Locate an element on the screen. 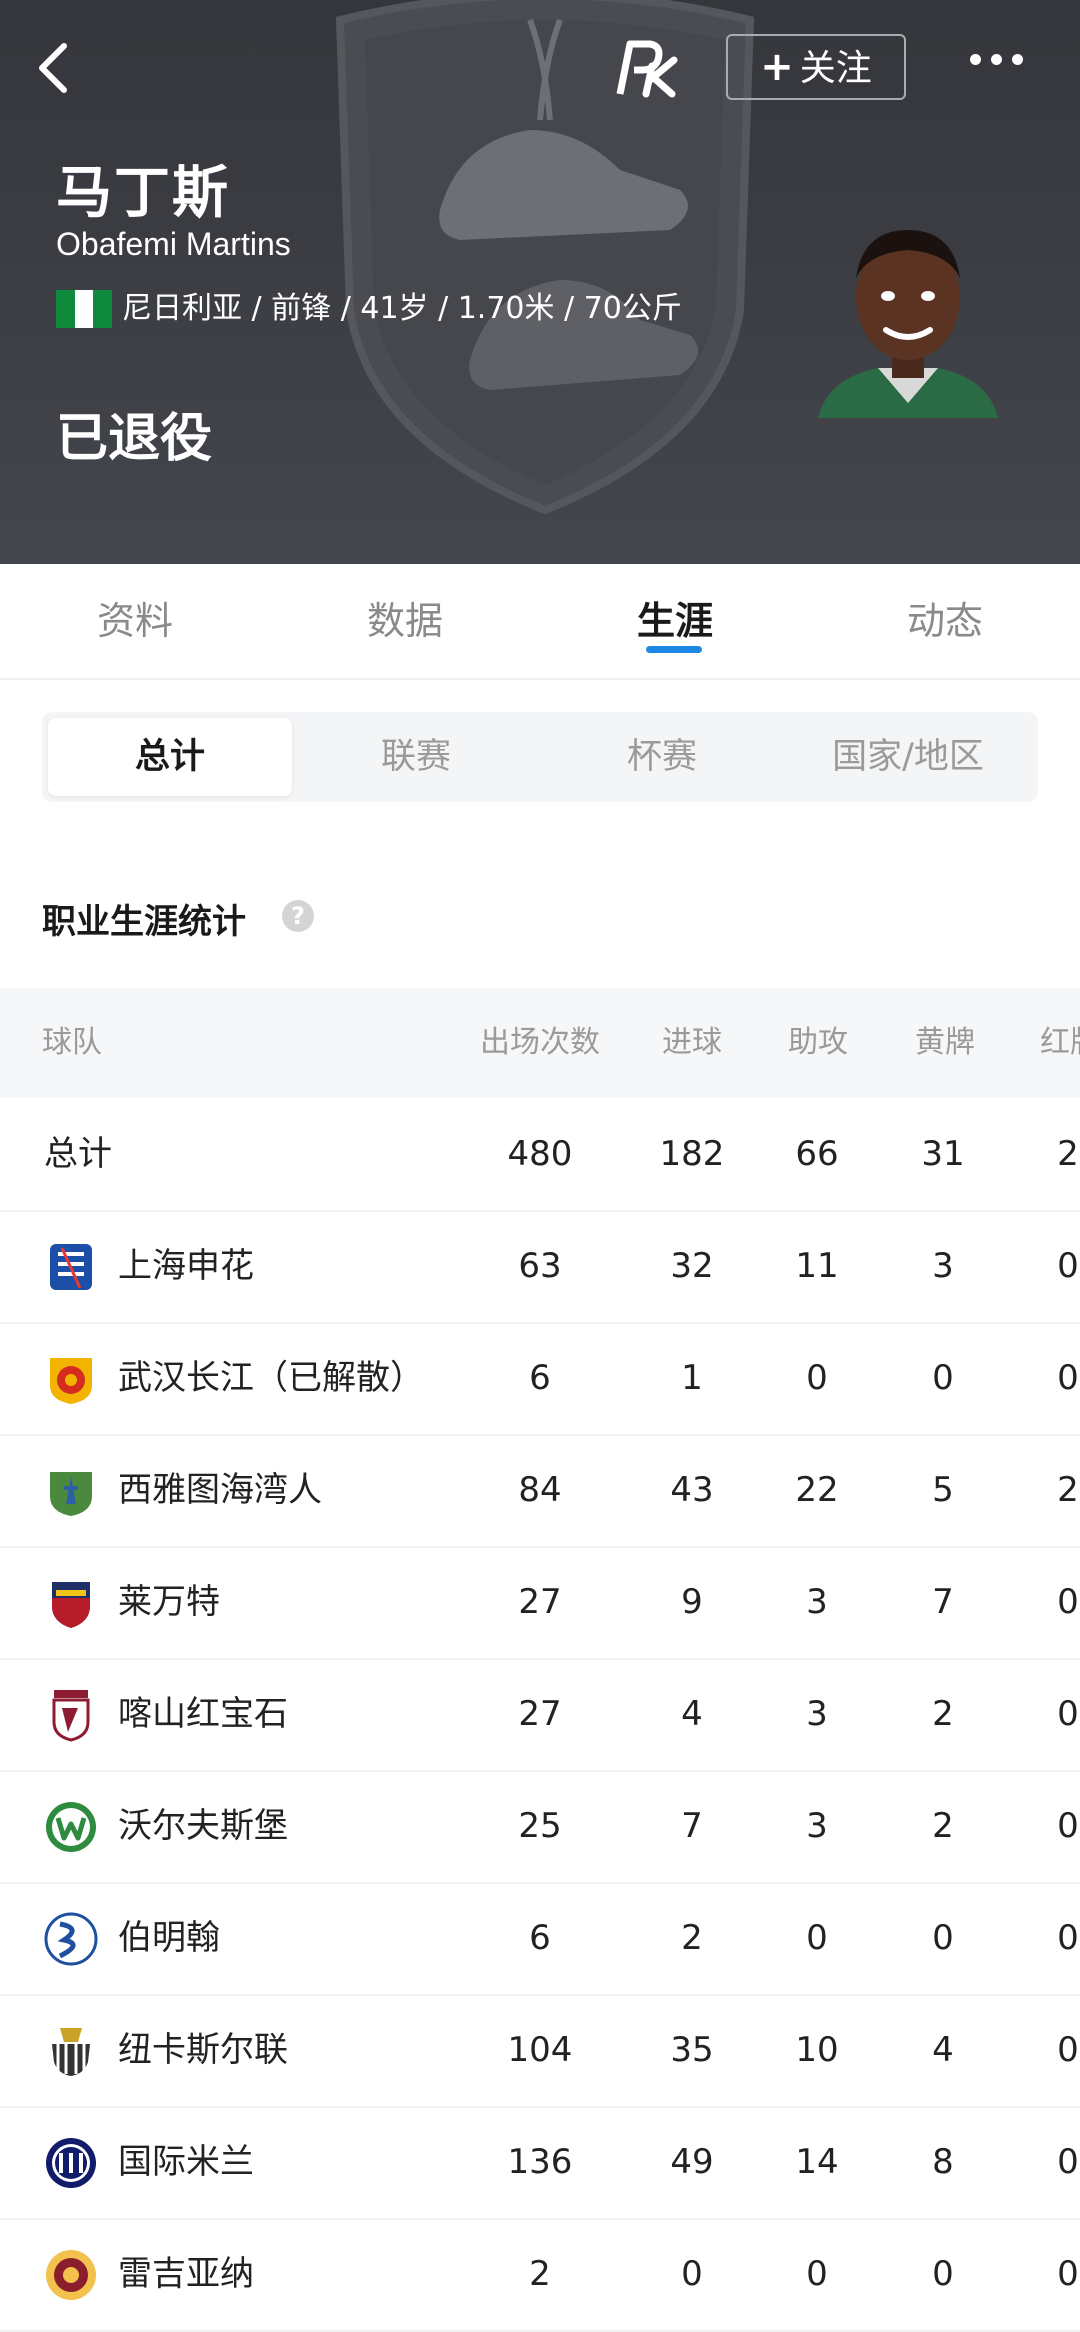 The height and width of the screenshot is (2332, 1080). stat-apps: 25 is located at coordinates (540, 1826).